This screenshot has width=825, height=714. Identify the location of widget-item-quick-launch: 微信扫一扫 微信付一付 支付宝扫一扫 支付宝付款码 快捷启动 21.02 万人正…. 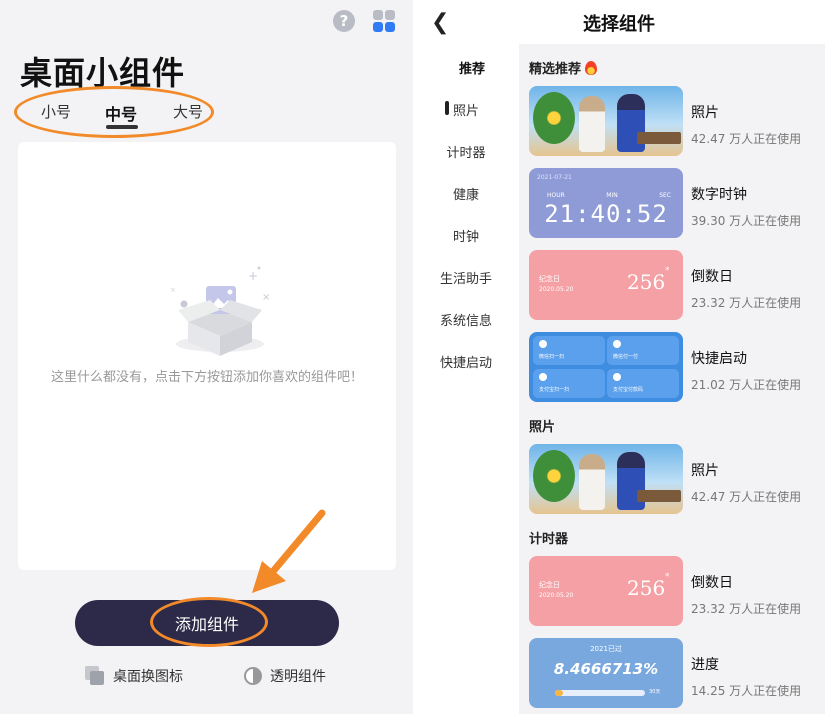
(674, 367).